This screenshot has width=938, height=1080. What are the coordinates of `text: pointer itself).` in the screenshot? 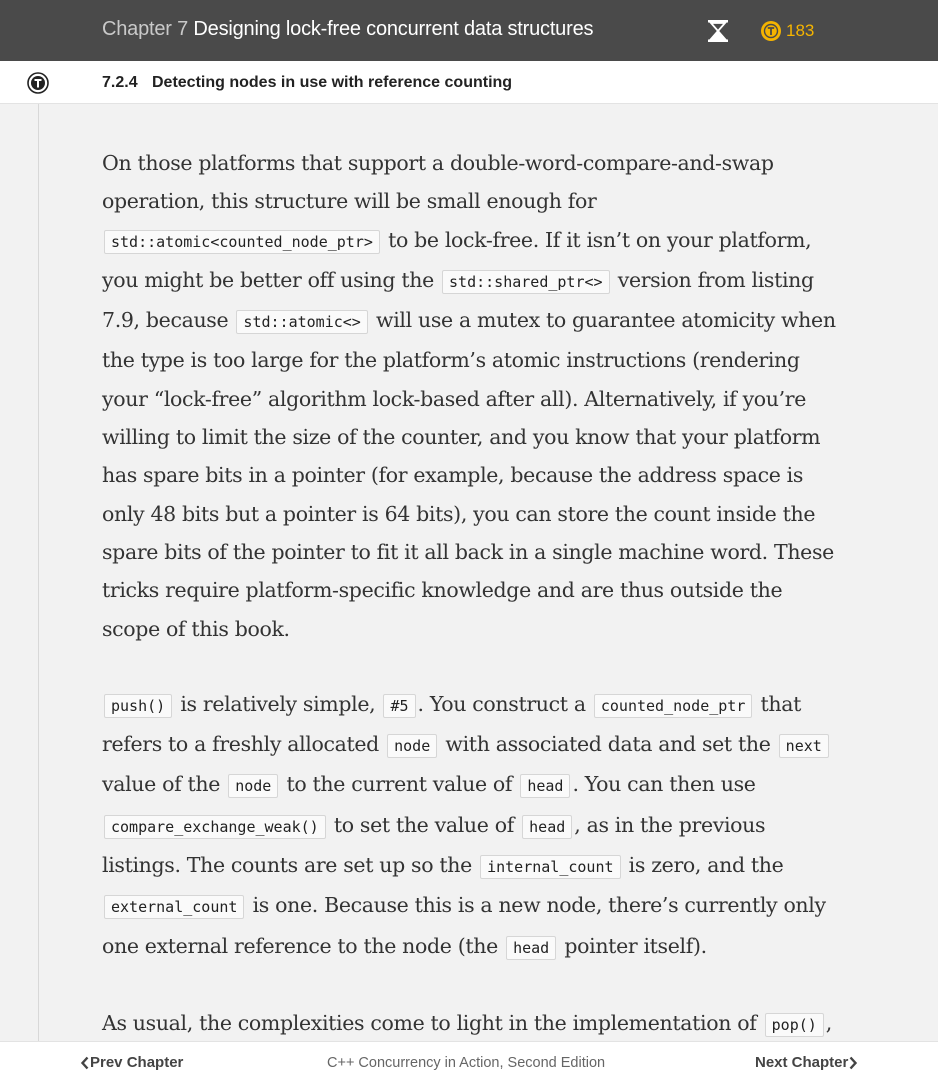 It's located at (632, 945).